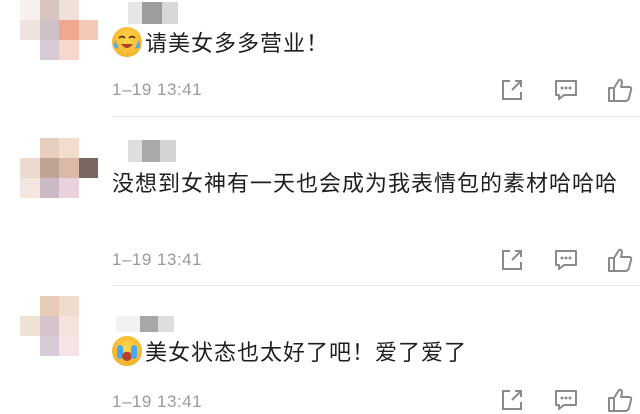  Describe the element at coordinates (127, 42) in the screenshot. I see `tears-of-joy-emoji` at that location.